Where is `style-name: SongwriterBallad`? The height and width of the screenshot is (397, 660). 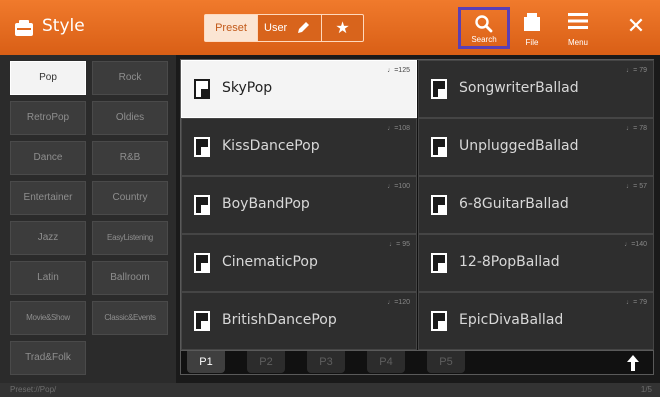 style-name: SongwriterBallad is located at coordinates (519, 88).